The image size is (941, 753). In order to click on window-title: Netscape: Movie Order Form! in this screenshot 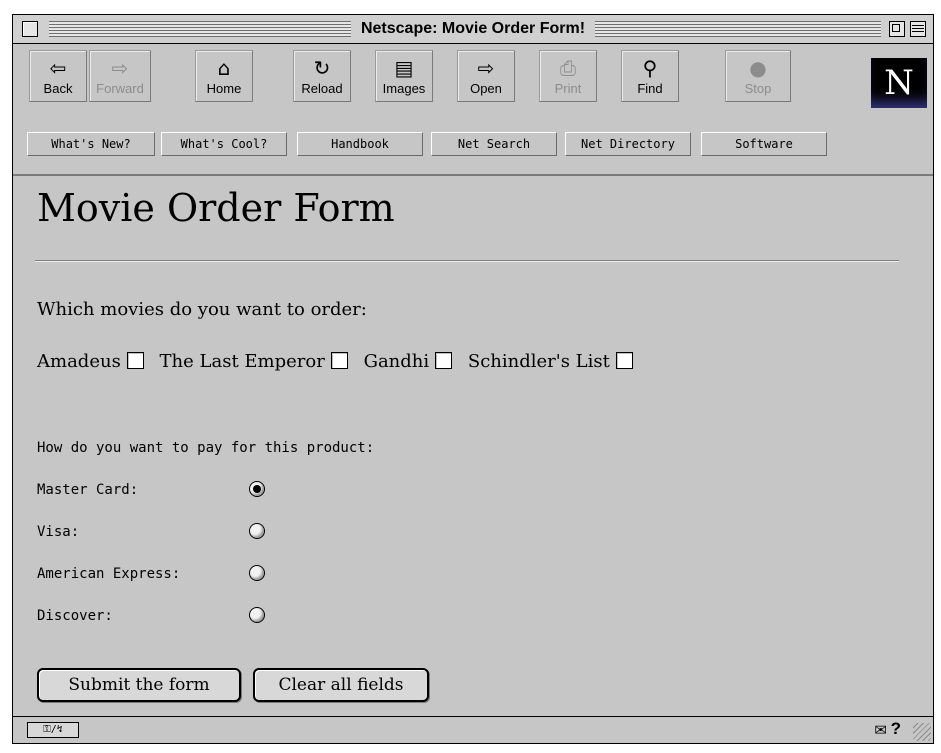, I will do `click(473, 29)`.